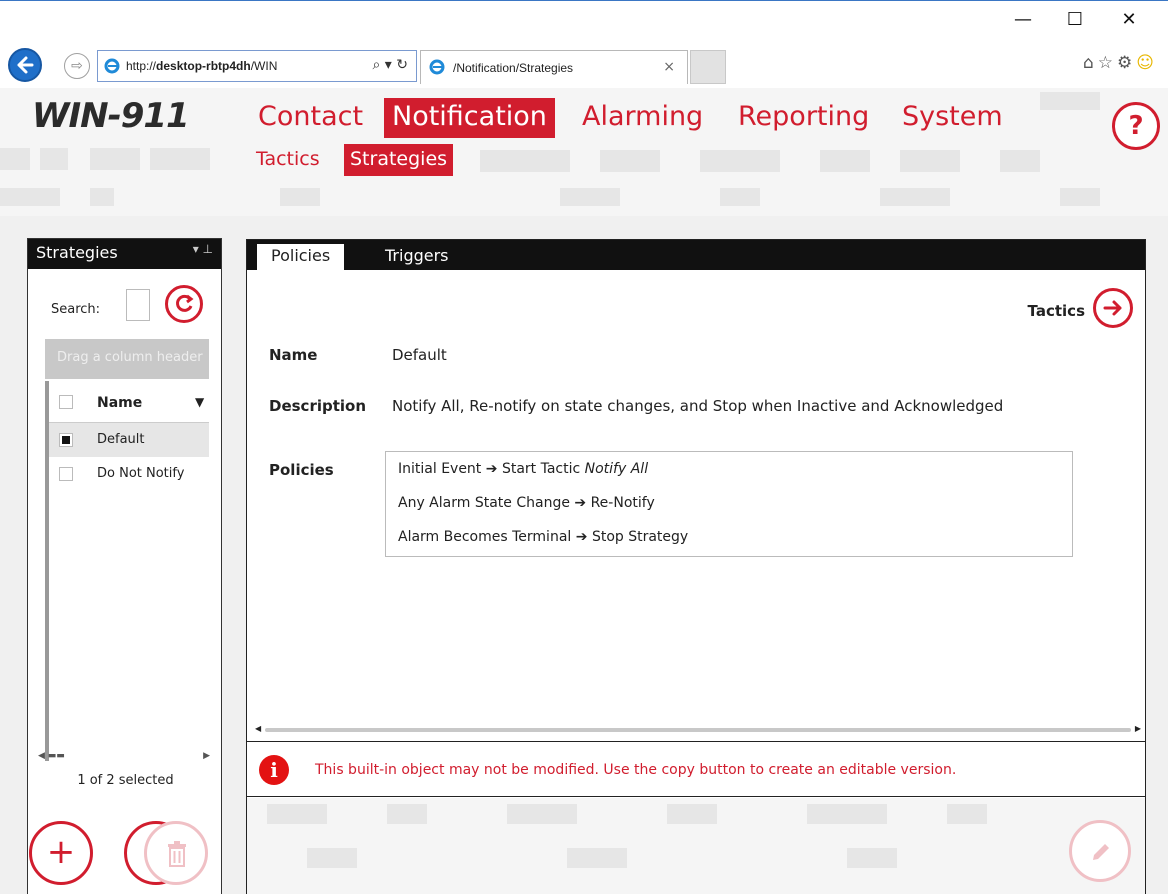 This screenshot has height=894, width=1168. I want to click on row-name: Do Not Notify, so click(141, 473).